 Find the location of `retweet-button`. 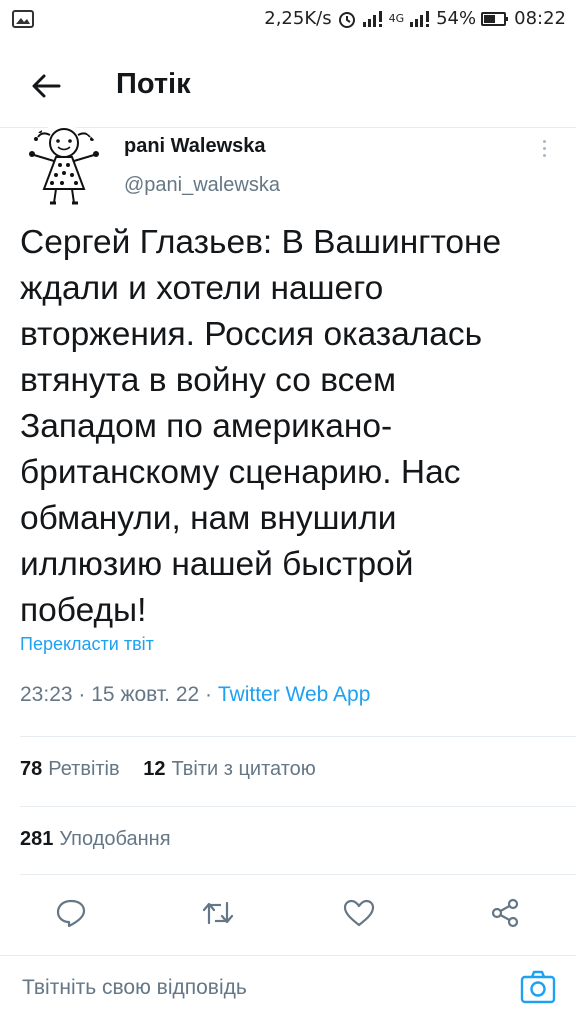

retweet-button is located at coordinates (218, 913).